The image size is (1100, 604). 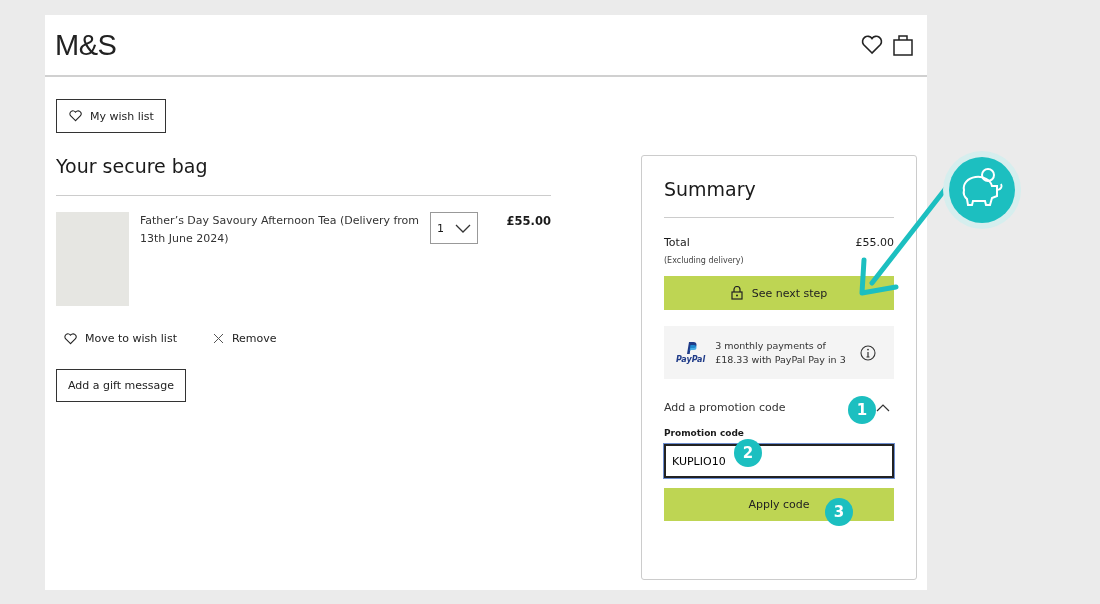 I want to click on promotion-code-toggle: Add a promotion code, so click(x=725, y=407).